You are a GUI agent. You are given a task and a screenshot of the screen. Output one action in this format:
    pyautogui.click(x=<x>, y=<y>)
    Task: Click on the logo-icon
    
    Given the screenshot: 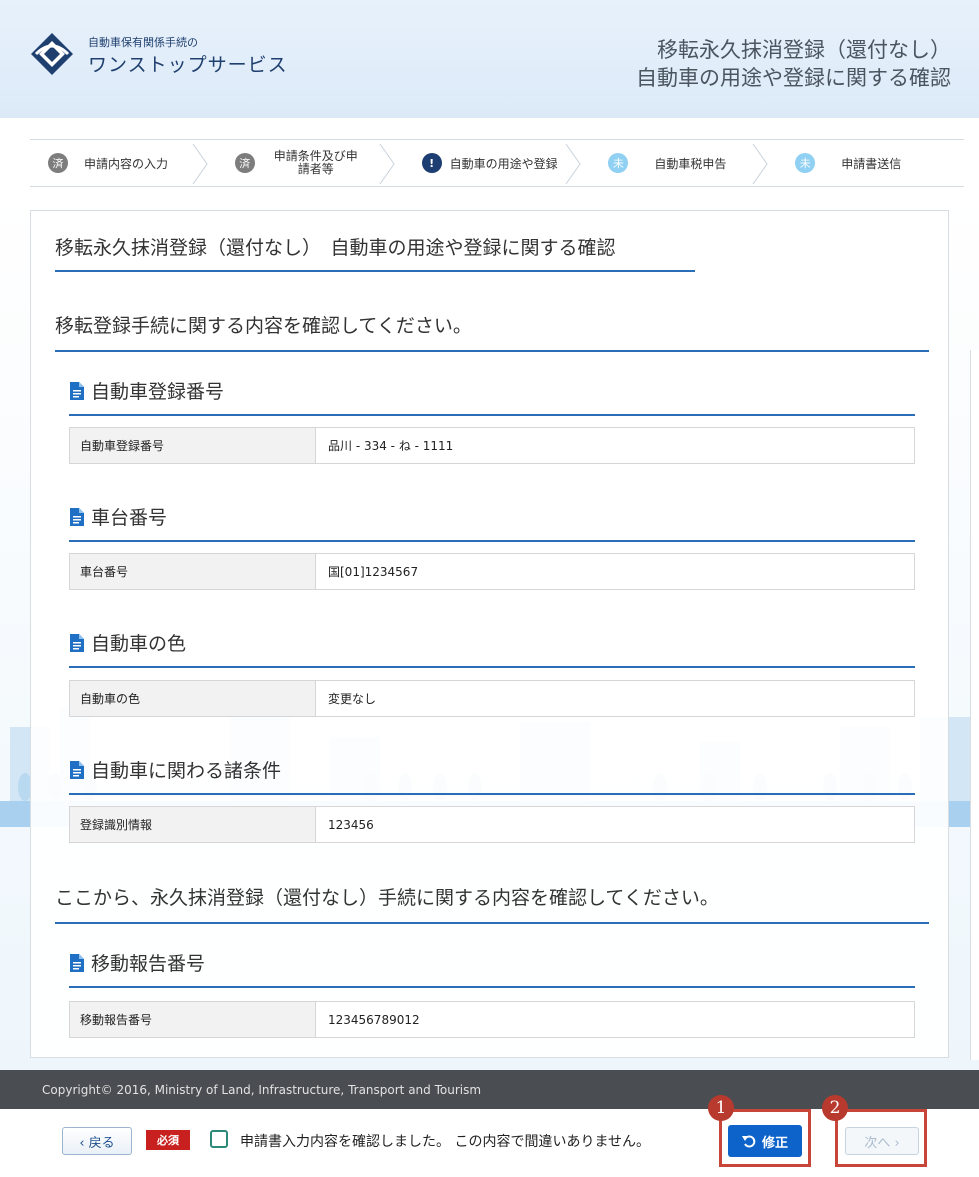 What is the action you would take?
    pyautogui.click(x=52, y=54)
    